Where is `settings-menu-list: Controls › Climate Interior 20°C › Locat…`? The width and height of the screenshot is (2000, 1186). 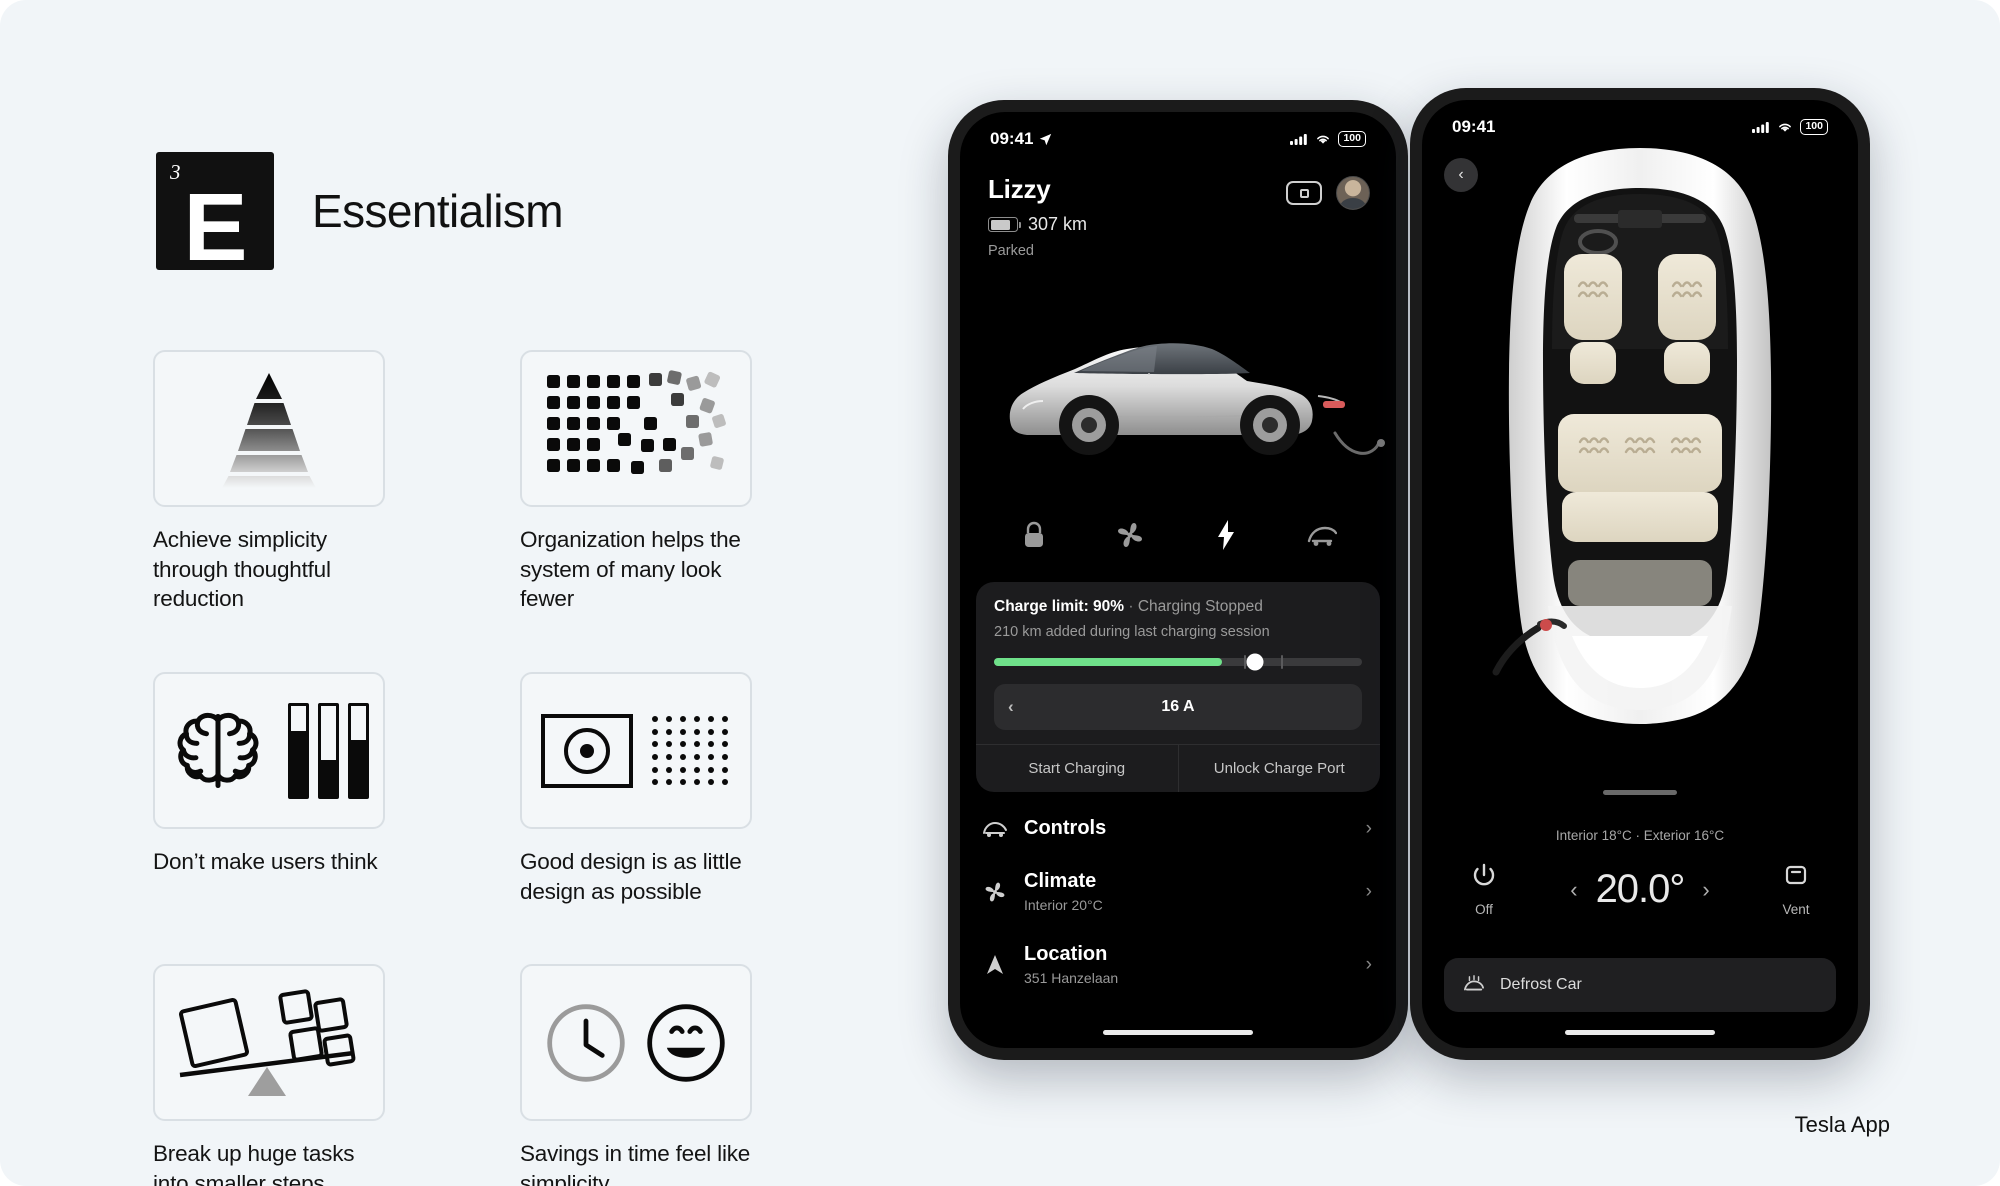 settings-menu-list: Controls › Climate Interior 20°C › Locat… is located at coordinates (1180, 901).